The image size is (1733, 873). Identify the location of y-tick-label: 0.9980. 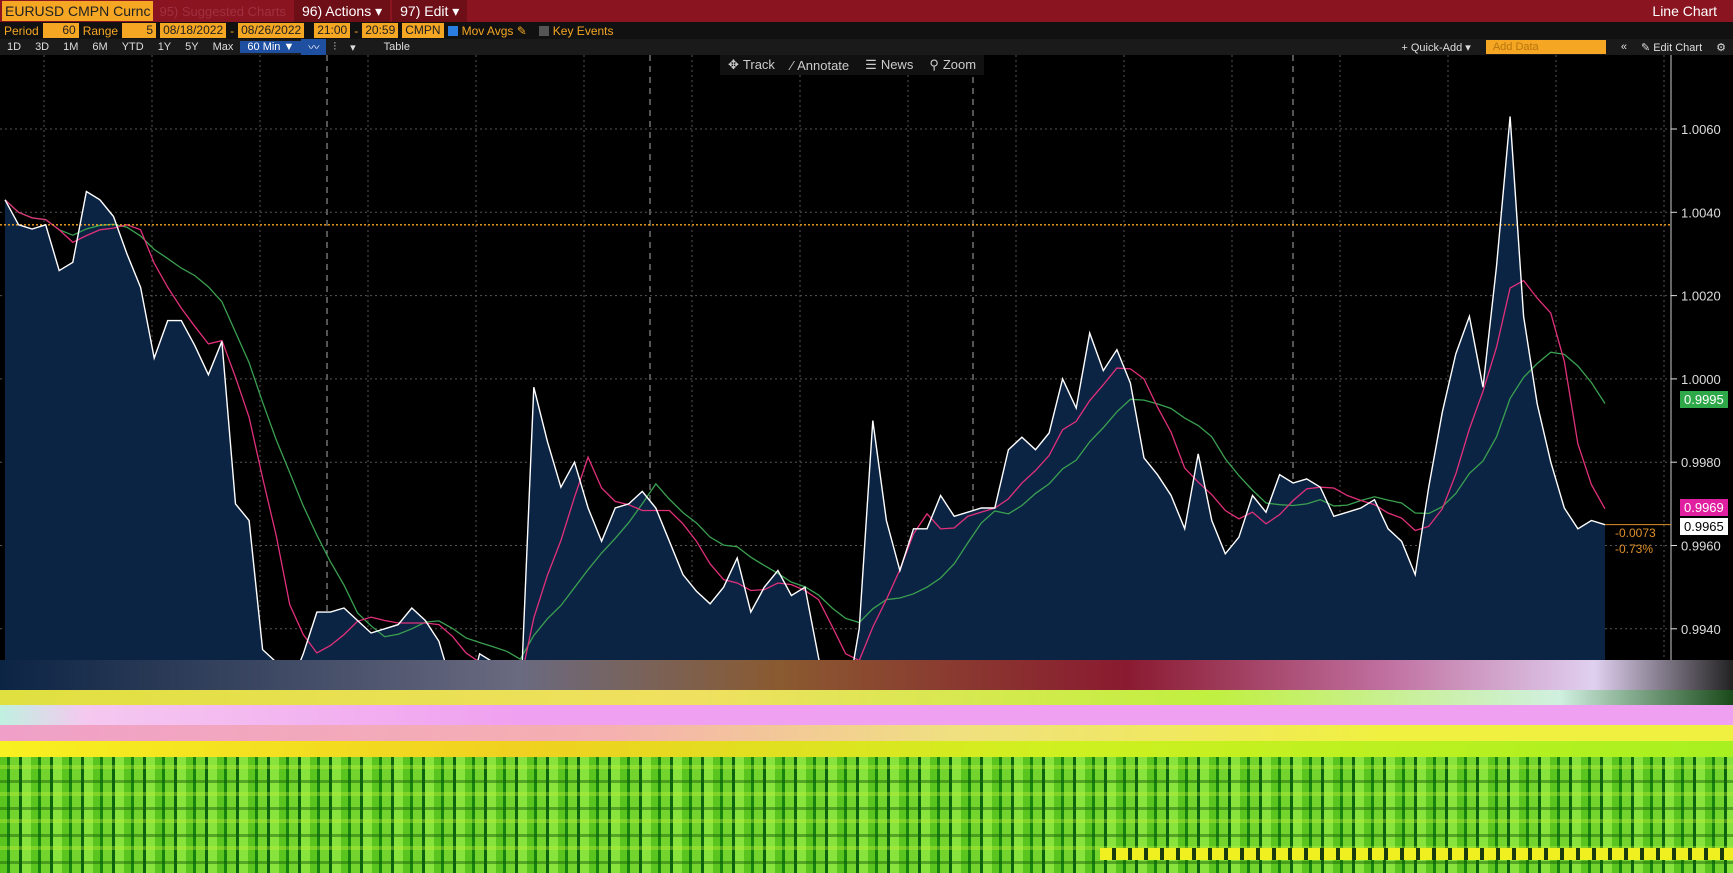
(1701, 462).